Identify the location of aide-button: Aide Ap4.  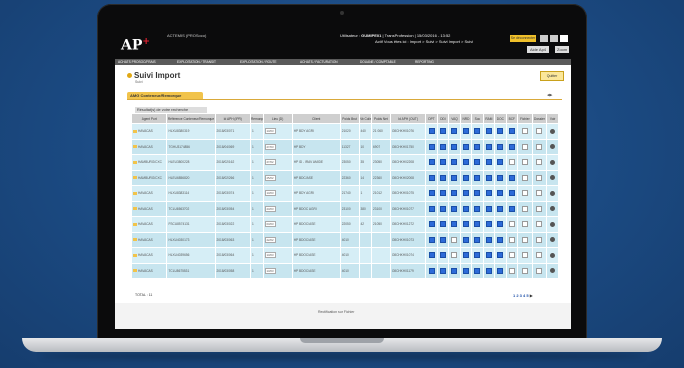
(538, 49).